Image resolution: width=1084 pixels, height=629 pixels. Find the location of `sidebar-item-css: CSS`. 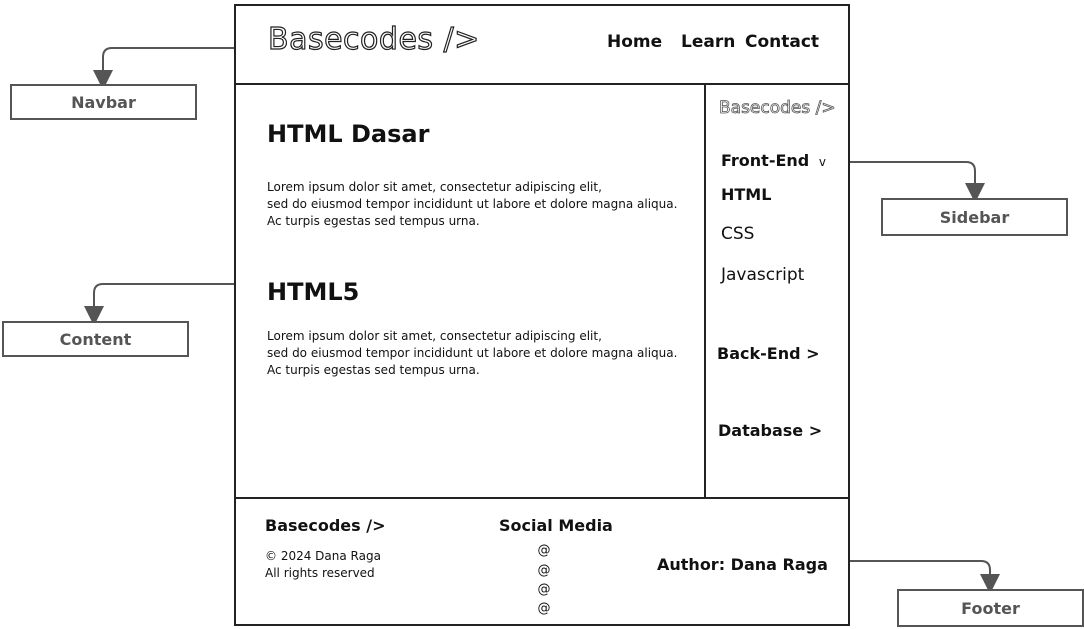

sidebar-item-css: CSS is located at coordinates (737, 234).